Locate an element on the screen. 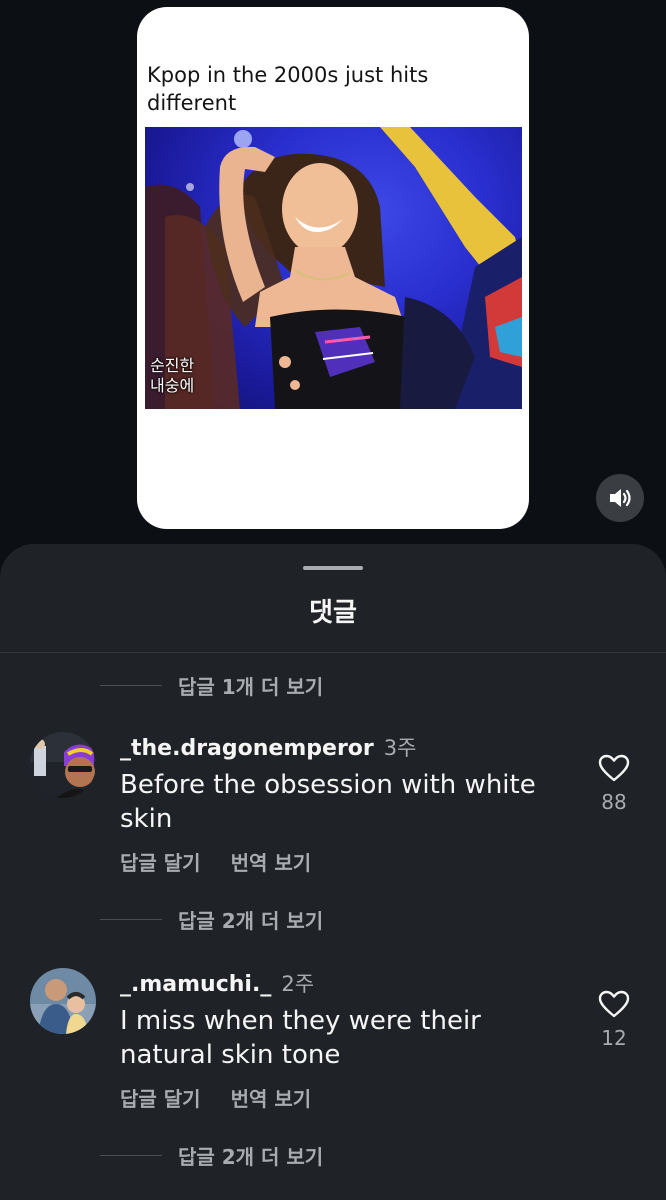 The width and height of the screenshot is (666, 1200). video-frame: 순진한 내숭에 is located at coordinates (333, 268).